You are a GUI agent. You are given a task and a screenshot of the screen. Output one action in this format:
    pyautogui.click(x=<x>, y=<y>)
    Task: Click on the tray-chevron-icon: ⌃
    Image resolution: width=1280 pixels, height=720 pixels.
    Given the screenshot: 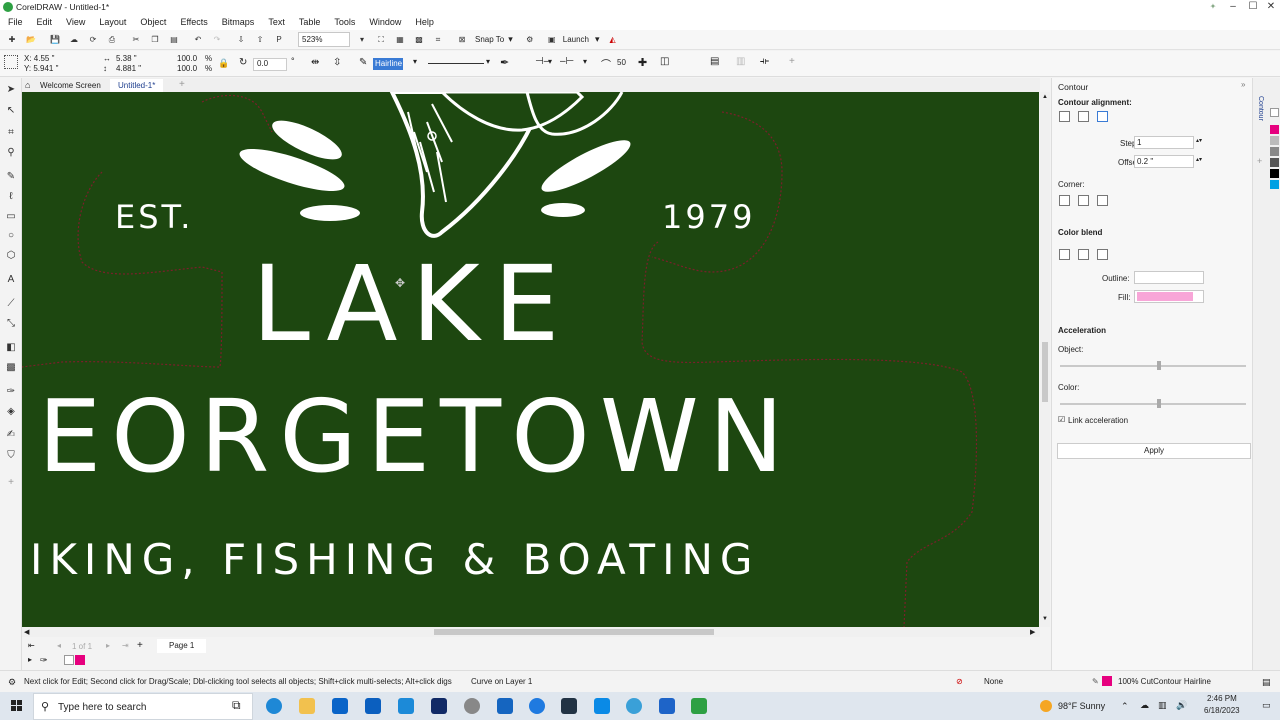 What is the action you would take?
    pyautogui.click(x=1125, y=706)
    